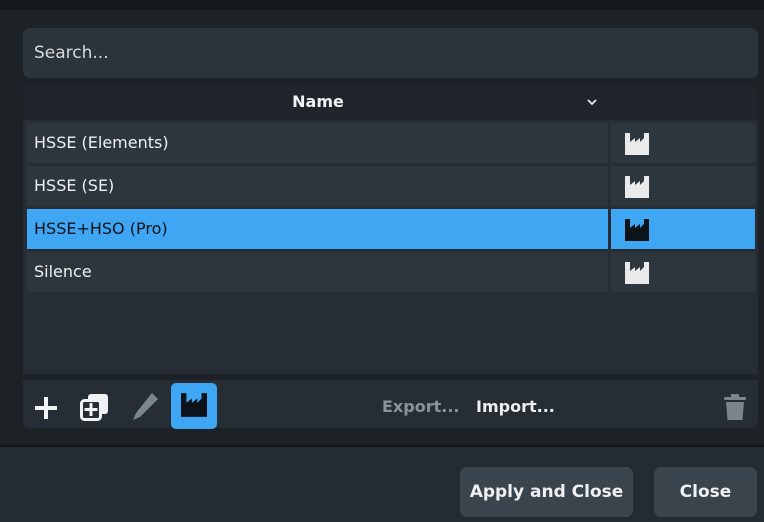 This screenshot has height=522, width=764. I want to click on table-row-selected: HSSE+HSO (Pro), so click(391, 229).